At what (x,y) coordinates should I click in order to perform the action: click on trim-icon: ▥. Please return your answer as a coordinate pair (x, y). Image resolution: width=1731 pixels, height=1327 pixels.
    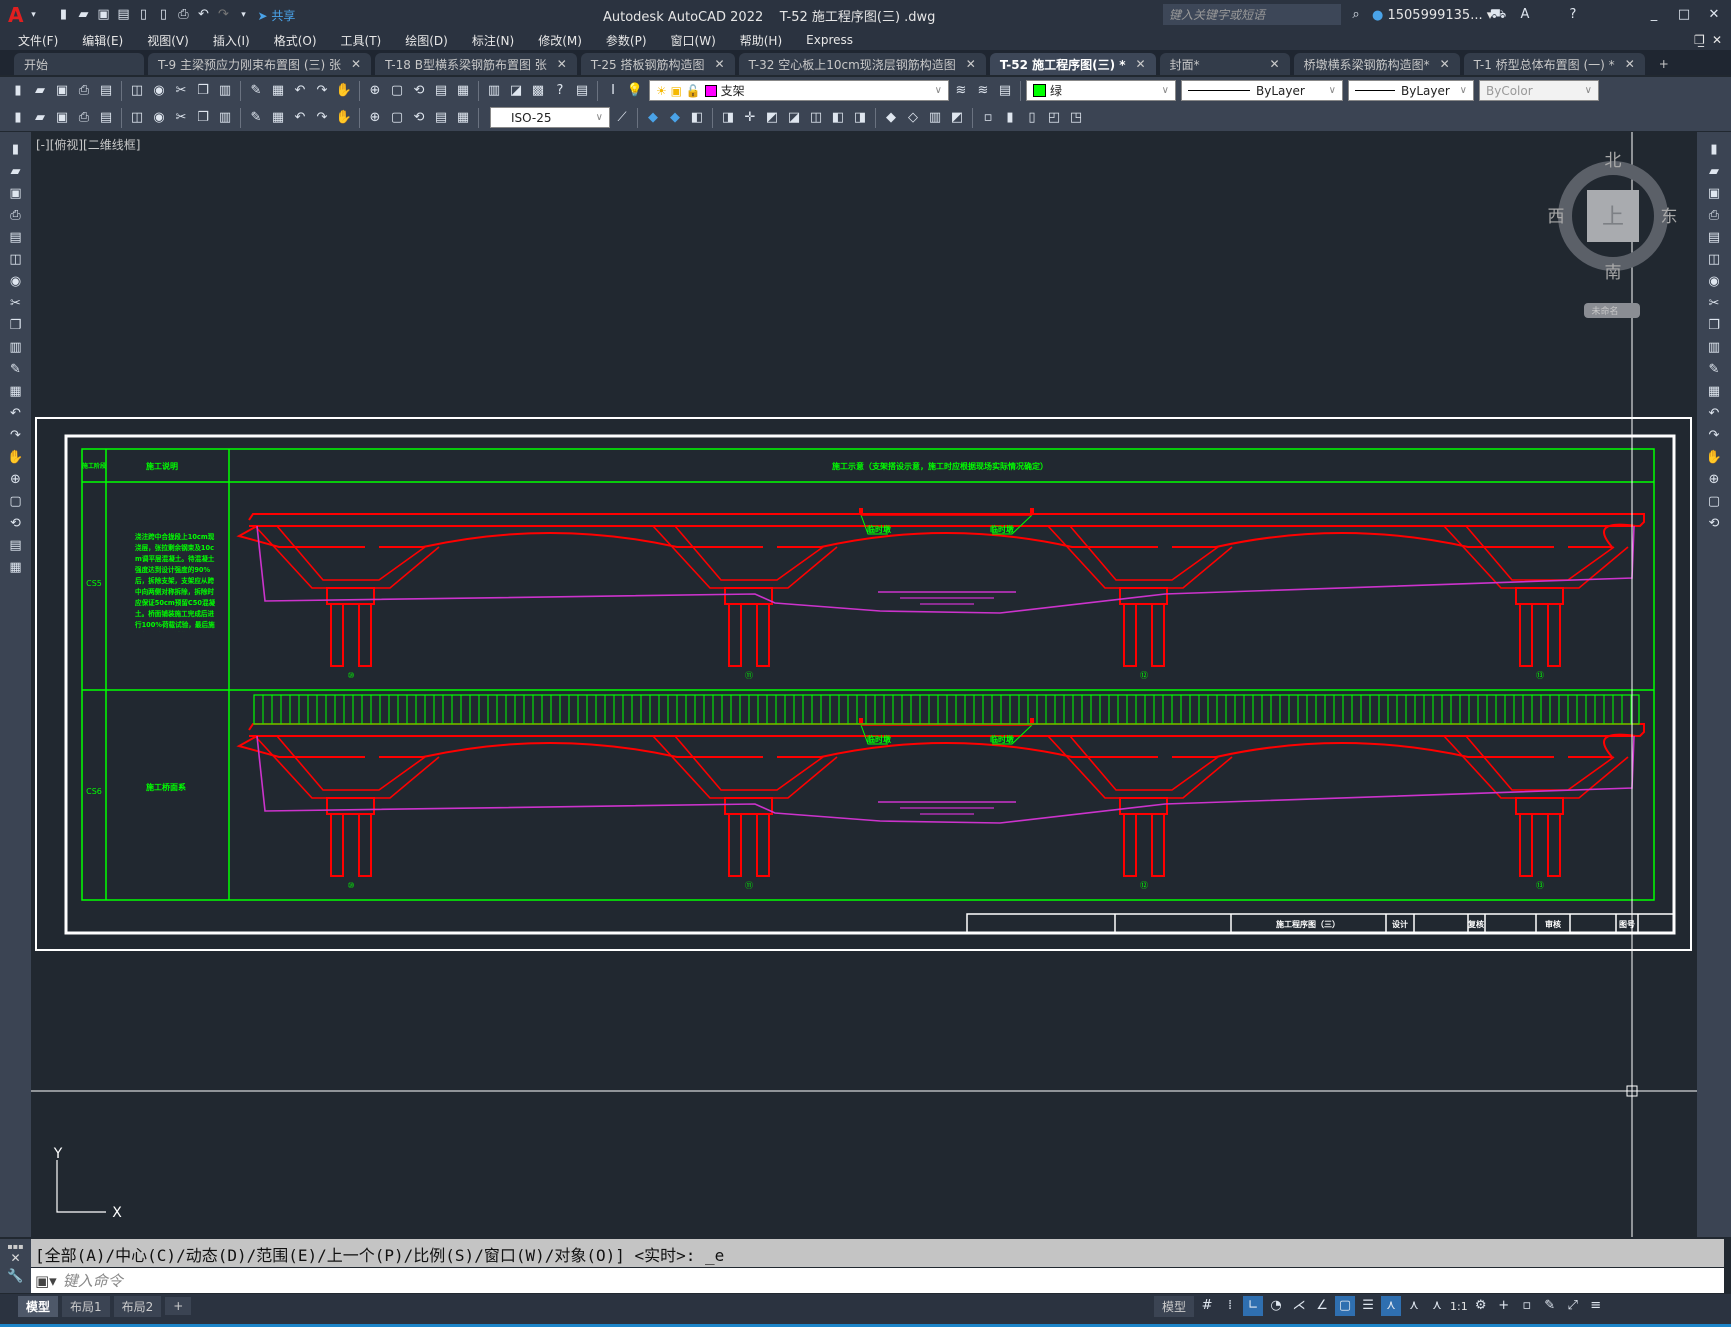
    Looking at the image, I should click on (1714, 348).